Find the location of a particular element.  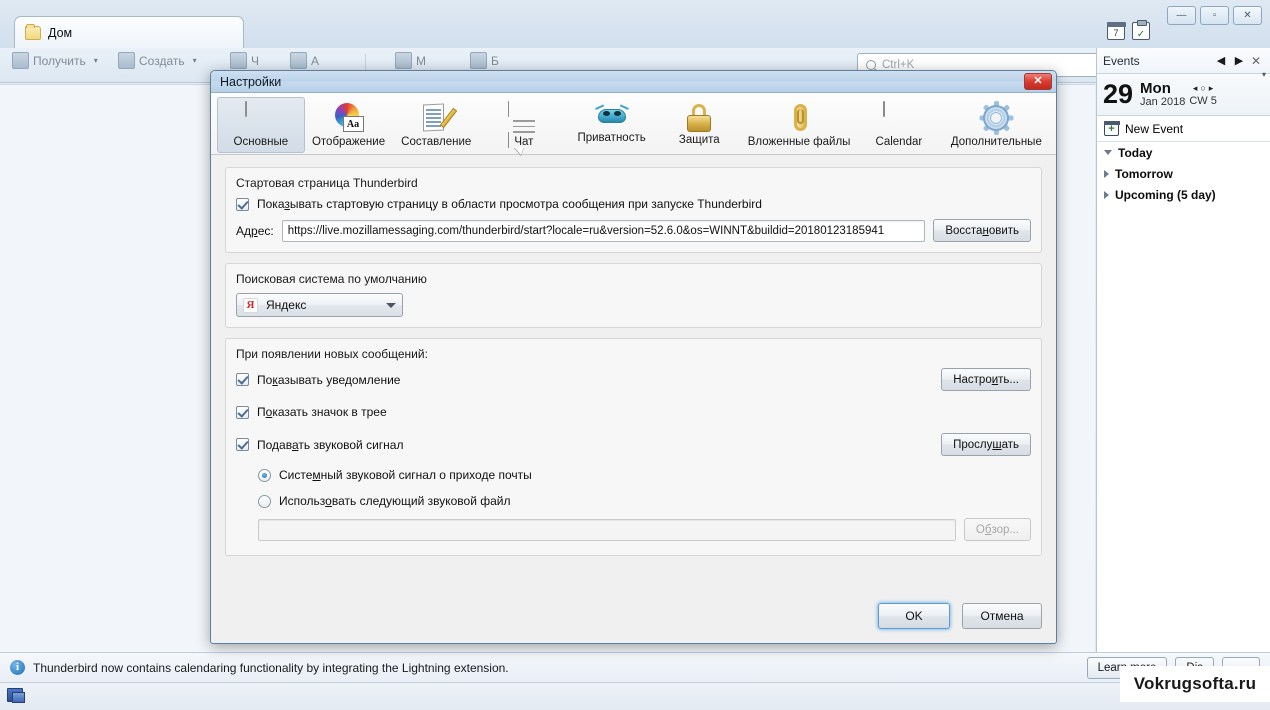

day-number: 29 is located at coordinates (1118, 94).